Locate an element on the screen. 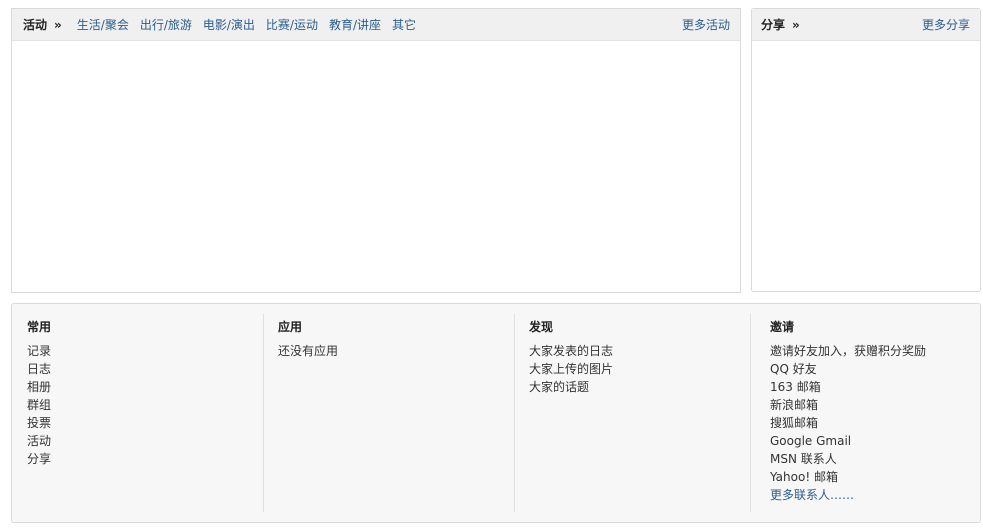 This screenshot has height=529, width=983. invite-item-163: 163 邮箱 is located at coordinates (876, 387).